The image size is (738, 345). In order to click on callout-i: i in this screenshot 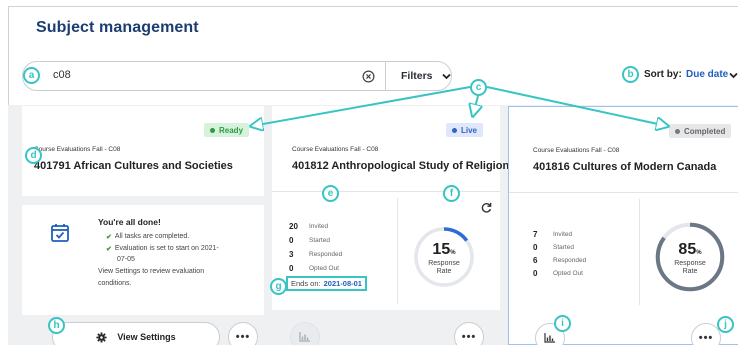, I will do `click(562, 323)`.